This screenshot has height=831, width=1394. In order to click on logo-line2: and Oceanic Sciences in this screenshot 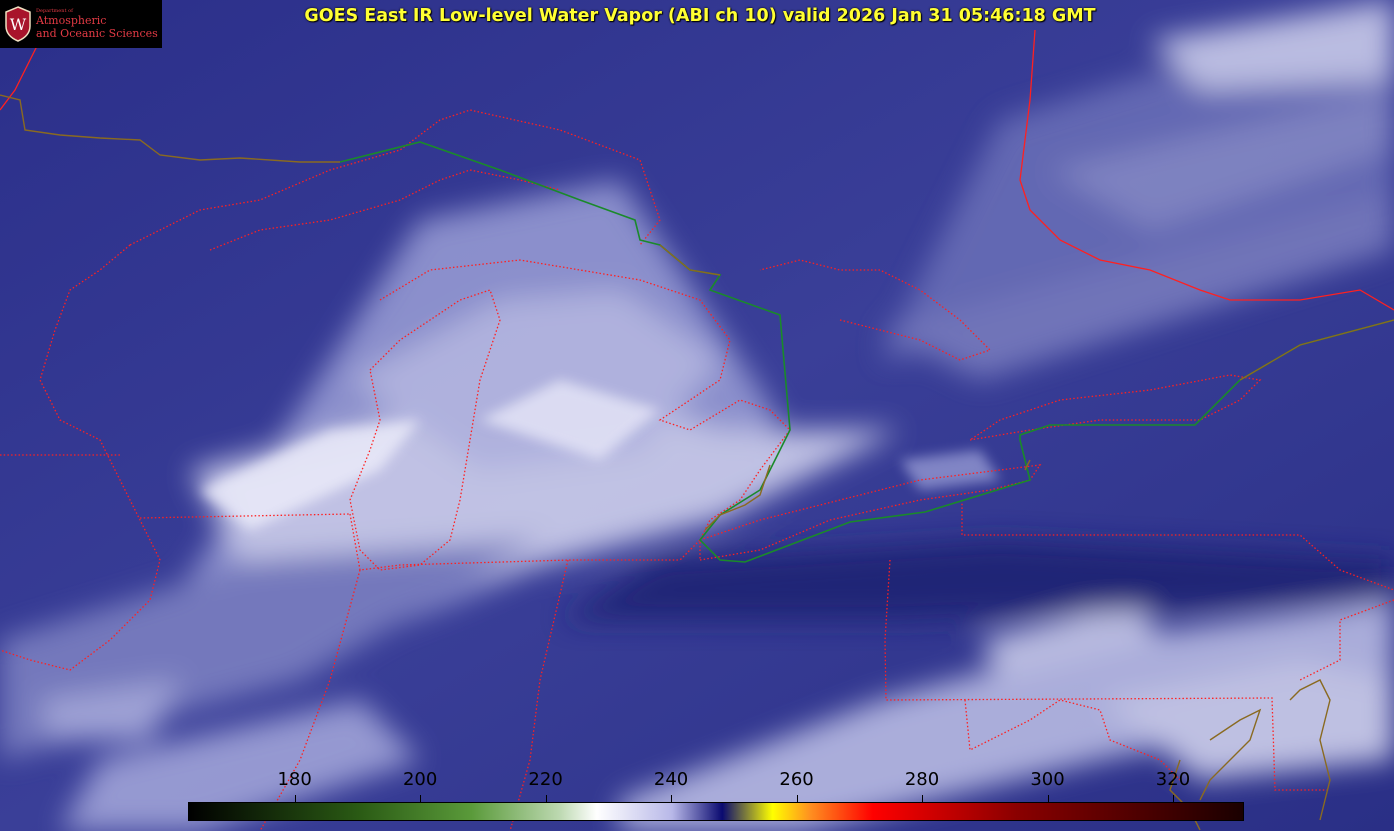, I will do `click(97, 33)`.